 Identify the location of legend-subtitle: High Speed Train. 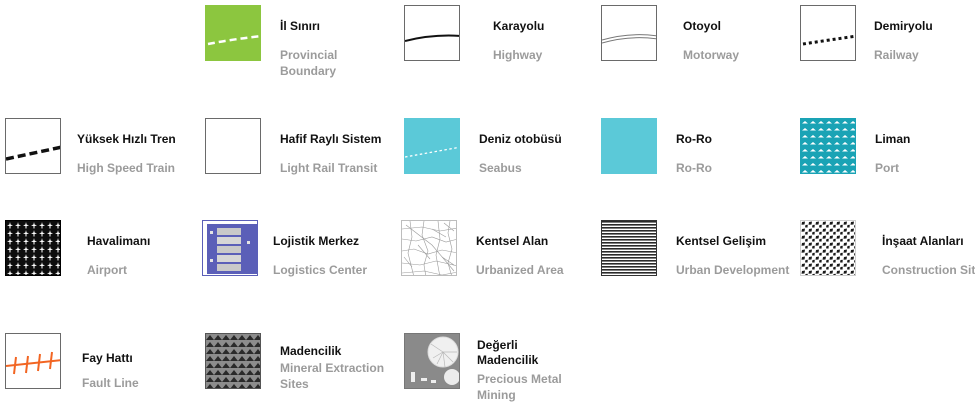
(126, 168).